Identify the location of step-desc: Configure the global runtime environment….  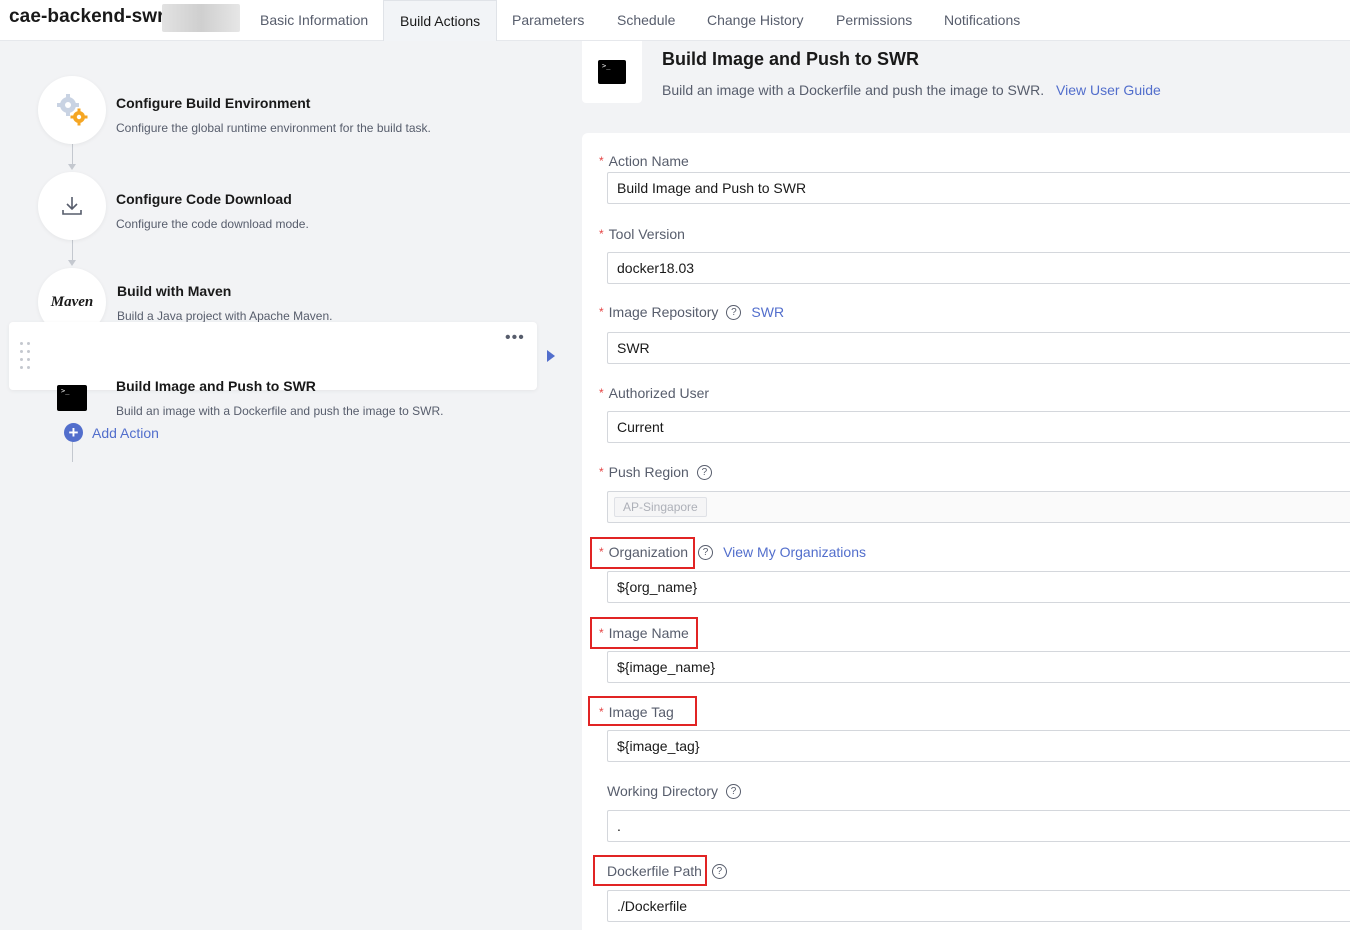
(273, 128).